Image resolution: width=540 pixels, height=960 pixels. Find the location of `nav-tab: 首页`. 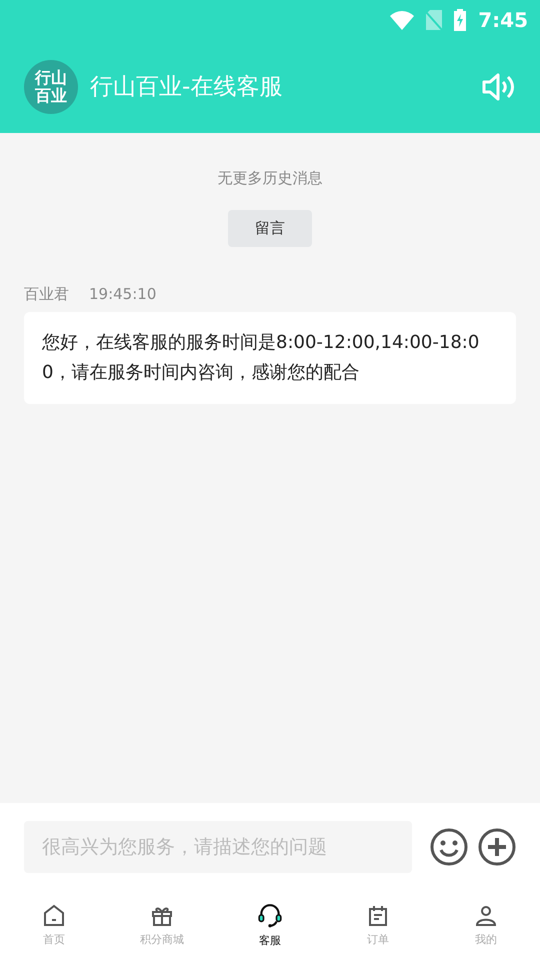

nav-tab: 首页 is located at coordinates (54, 925).